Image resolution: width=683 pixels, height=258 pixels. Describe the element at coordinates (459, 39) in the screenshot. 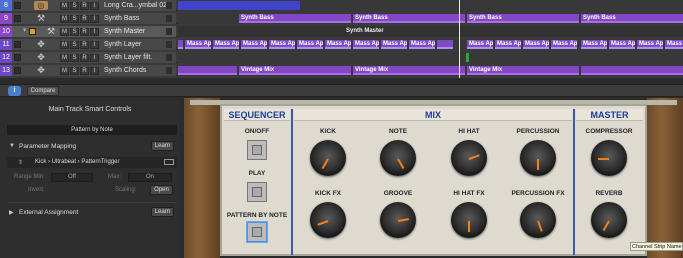

I see `playhead` at that location.